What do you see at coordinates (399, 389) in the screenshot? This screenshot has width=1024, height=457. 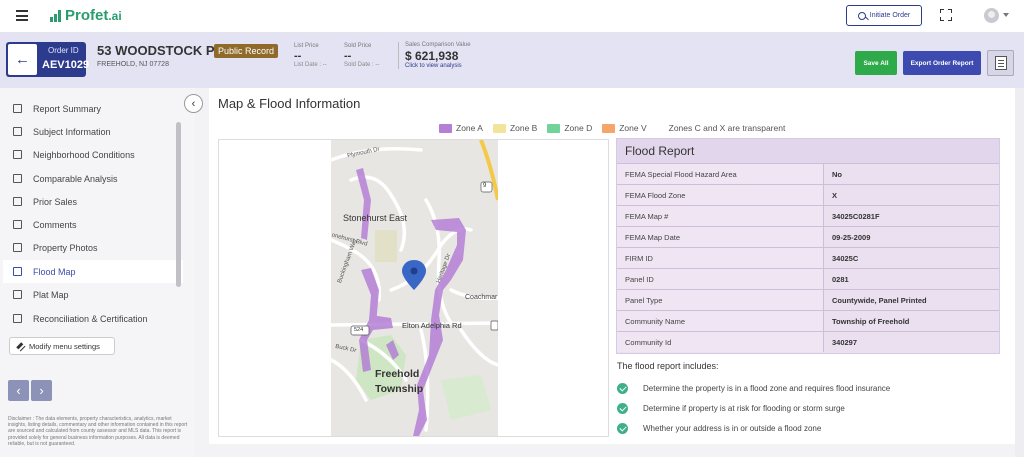 I see `map-label-township-2: Township` at bounding box center [399, 389].